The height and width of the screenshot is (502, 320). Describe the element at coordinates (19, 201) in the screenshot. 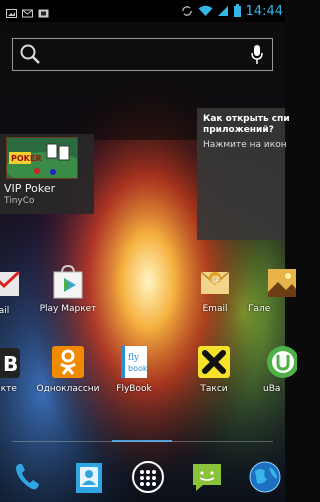

I see `widget-subtitle: TinyCo` at that location.